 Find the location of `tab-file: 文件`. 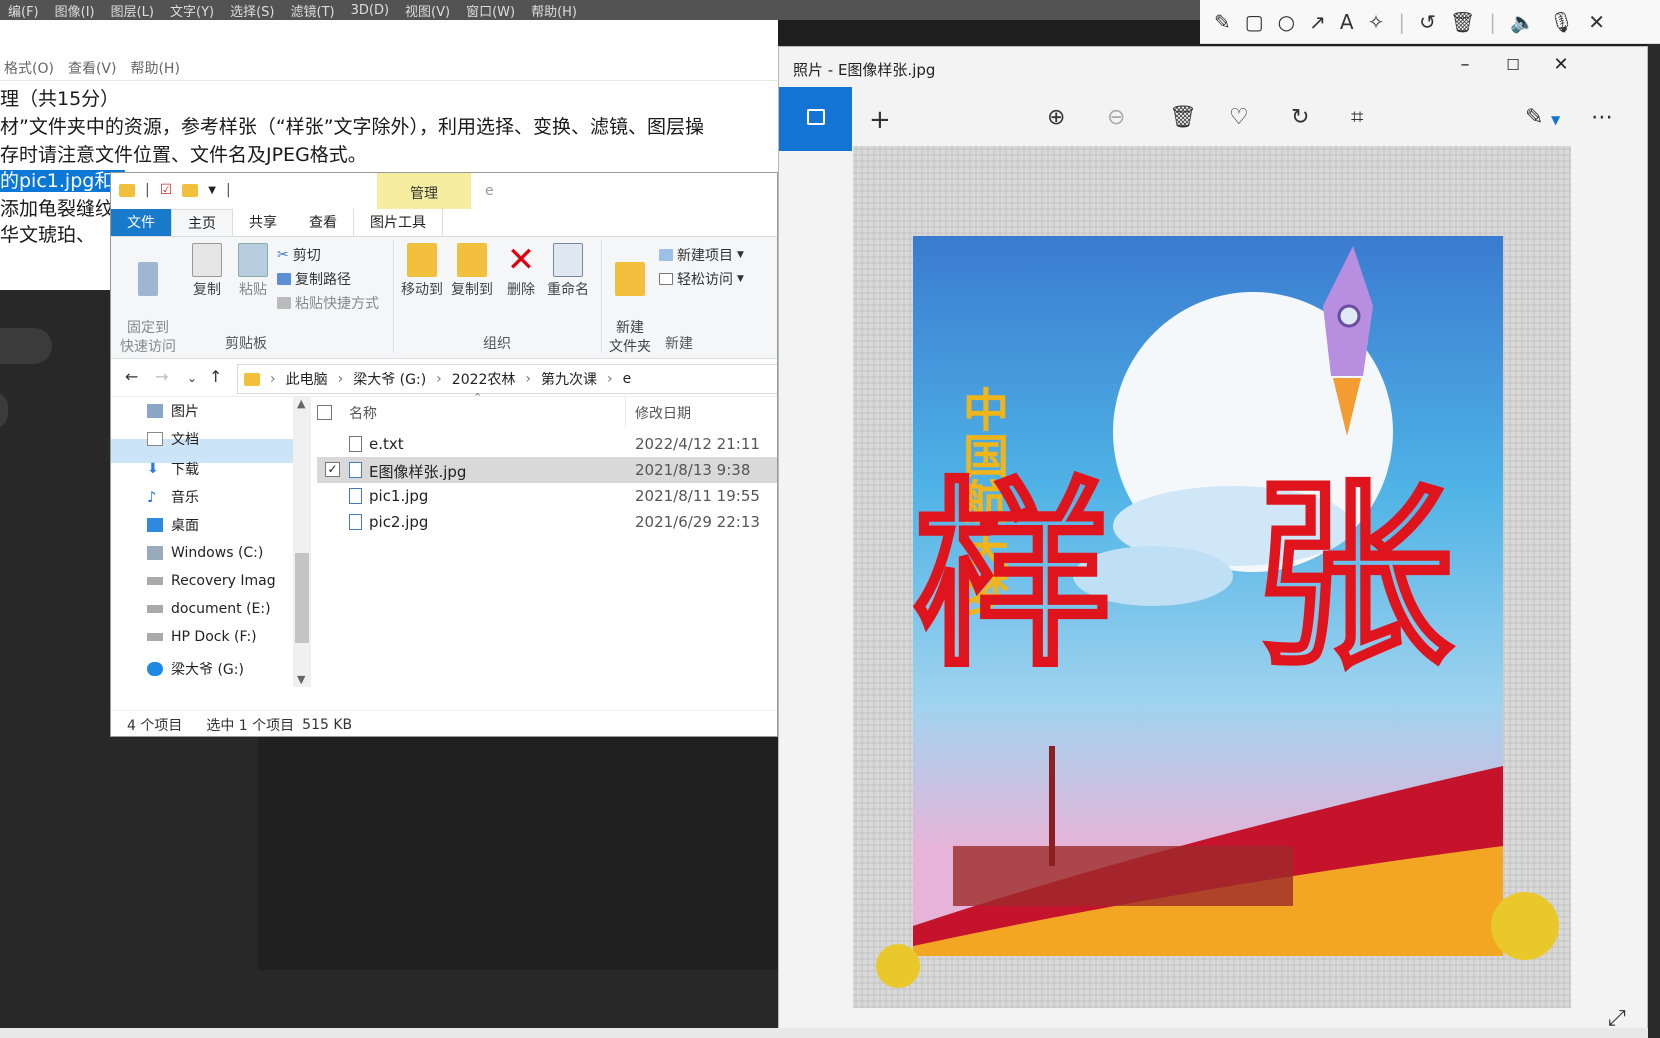

tab-file: 文件 is located at coordinates (141, 222).